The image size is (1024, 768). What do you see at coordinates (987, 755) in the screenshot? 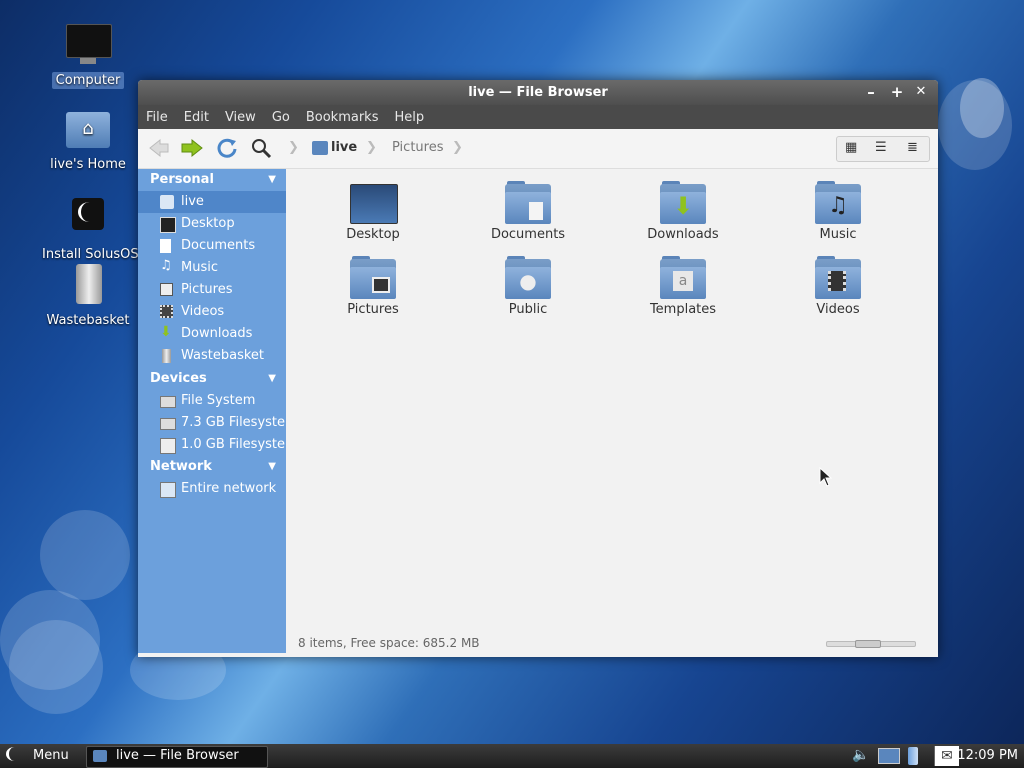
I see `clock: 12:09 PM` at bounding box center [987, 755].